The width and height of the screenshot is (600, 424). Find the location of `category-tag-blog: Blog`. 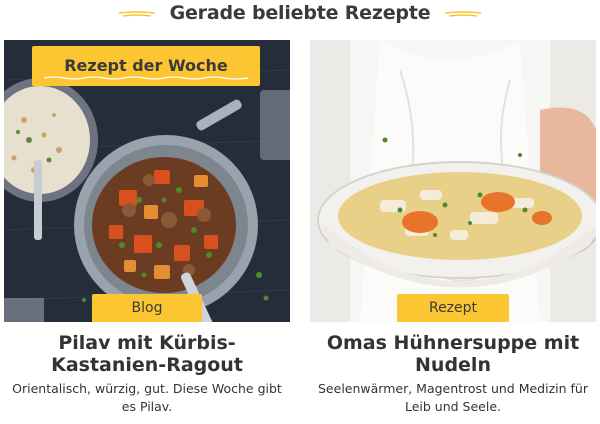

category-tag-blog: Blog is located at coordinates (147, 308).